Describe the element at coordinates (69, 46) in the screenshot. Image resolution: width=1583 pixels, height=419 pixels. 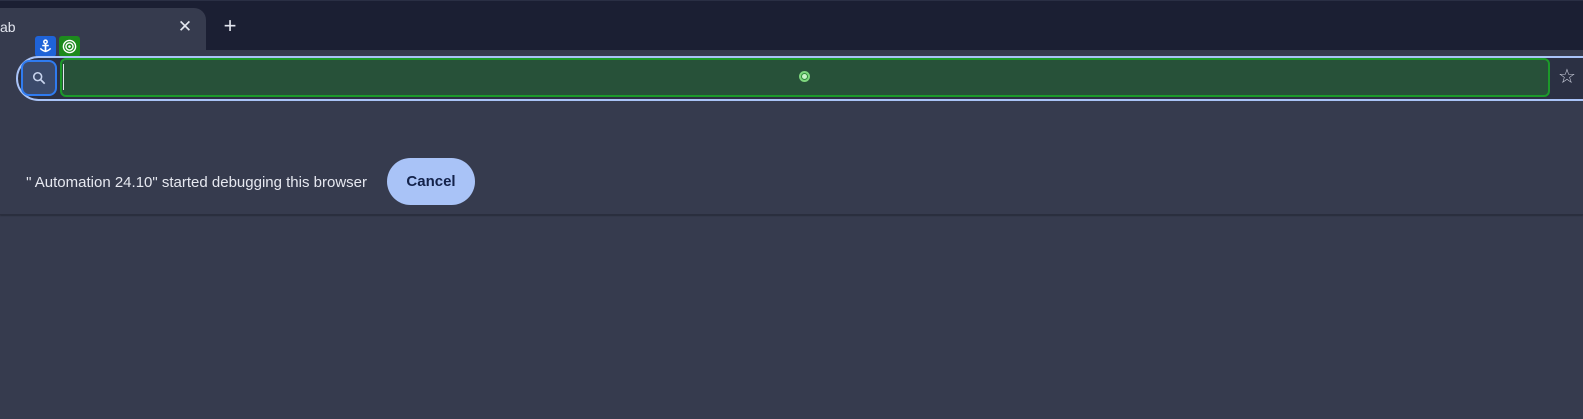
I see `target-icon` at that location.